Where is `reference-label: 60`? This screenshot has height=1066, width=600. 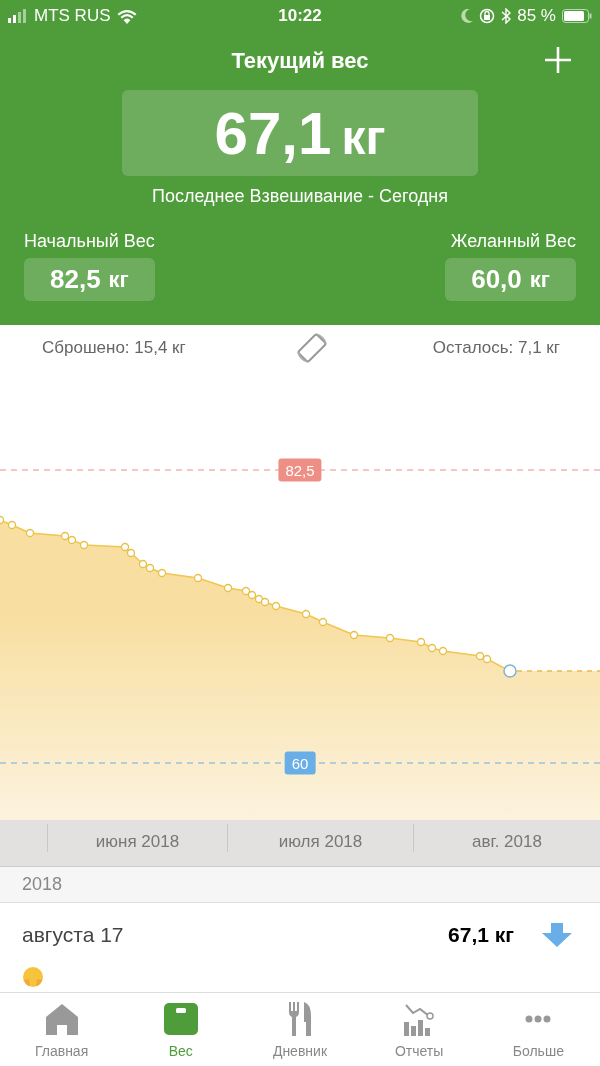 reference-label: 60 is located at coordinates (300, 763).